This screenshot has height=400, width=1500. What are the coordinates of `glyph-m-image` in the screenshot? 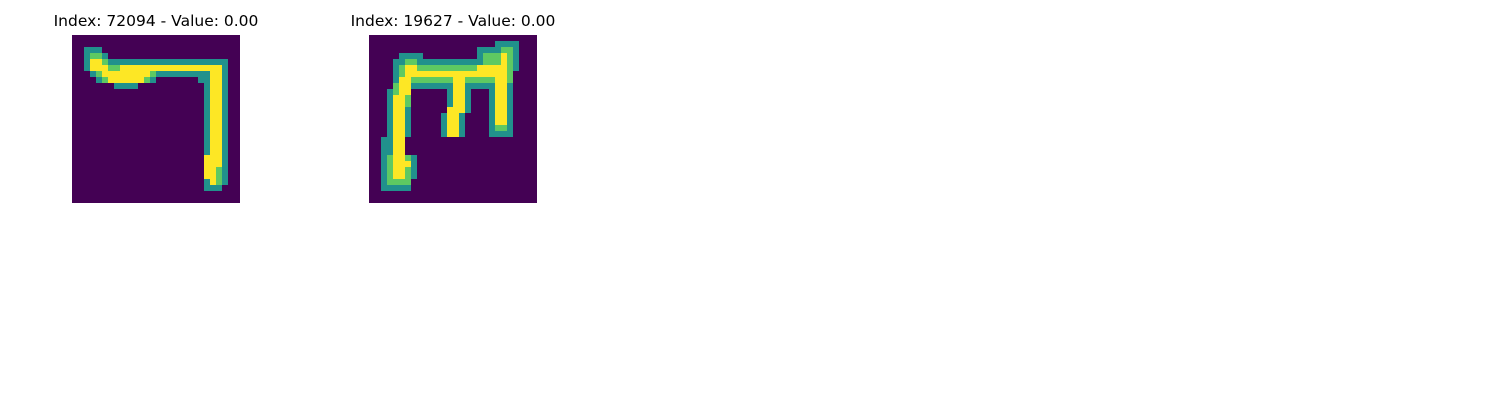 It's located at (453, 119).